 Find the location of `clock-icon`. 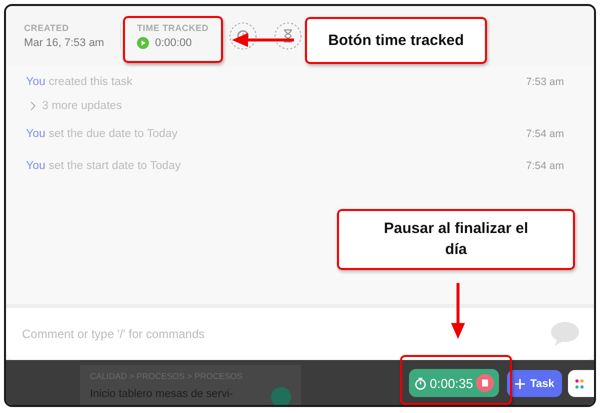

clock-icon is located at coordinates (243, 36).